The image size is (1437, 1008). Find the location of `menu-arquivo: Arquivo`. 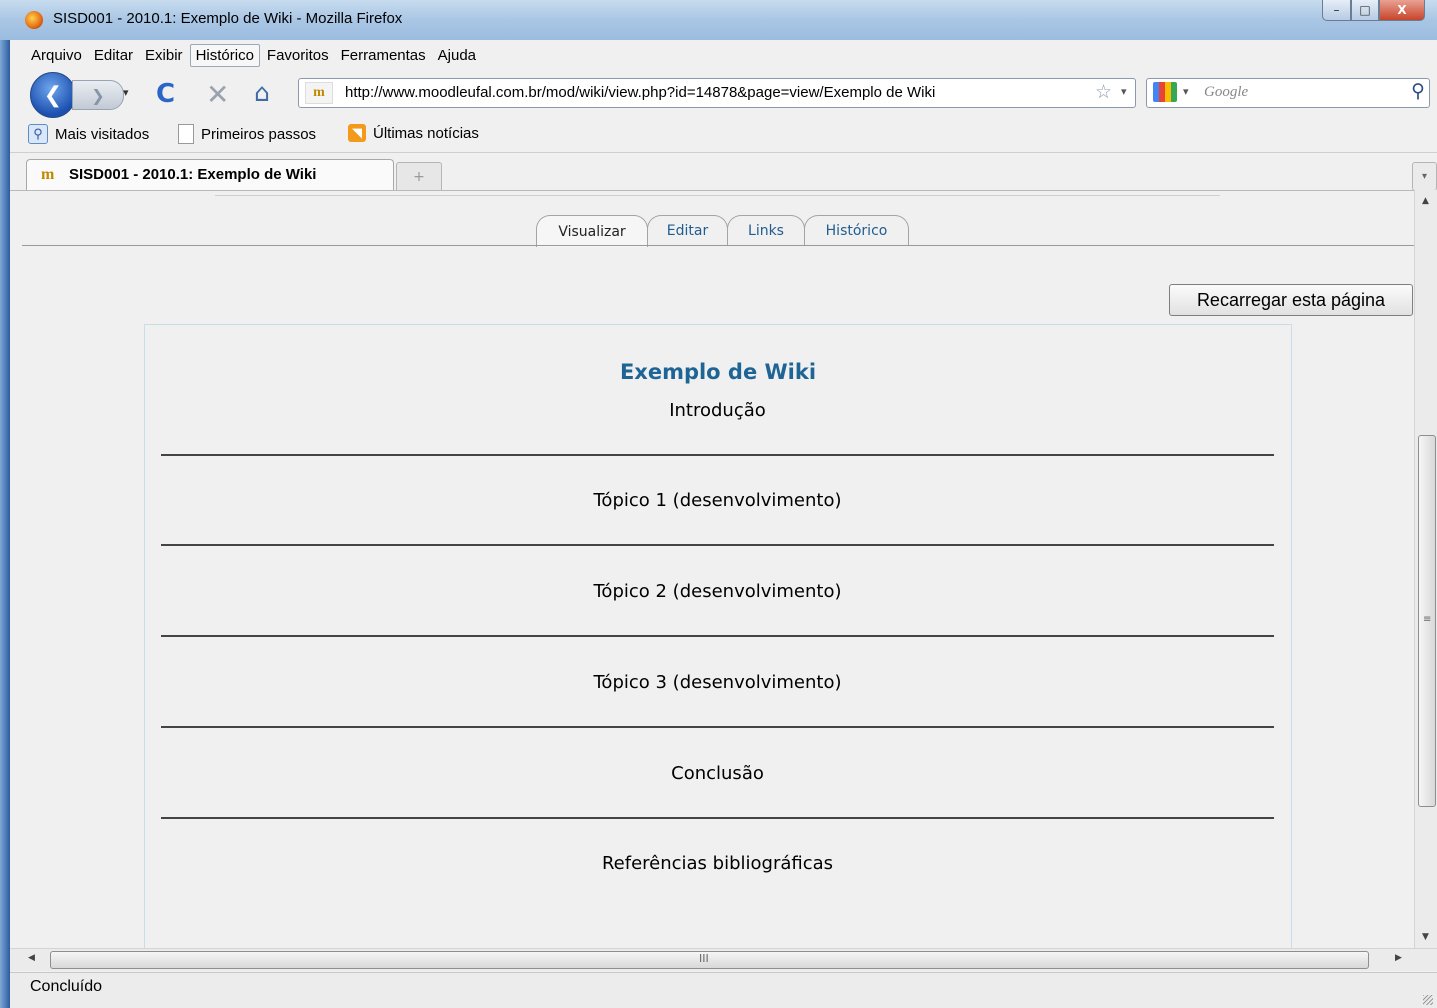

menu-arquivo: Arquivo is located at coordinates (56, 55).